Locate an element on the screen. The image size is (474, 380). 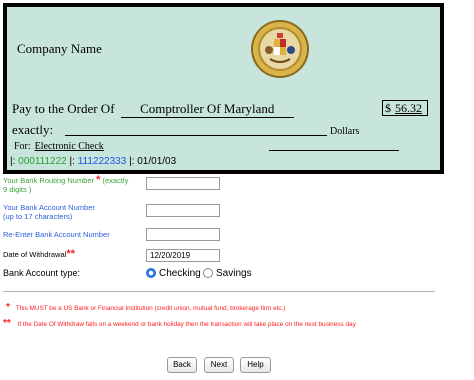
micr-routing: 000111222 is located at coordinates (42, 161).